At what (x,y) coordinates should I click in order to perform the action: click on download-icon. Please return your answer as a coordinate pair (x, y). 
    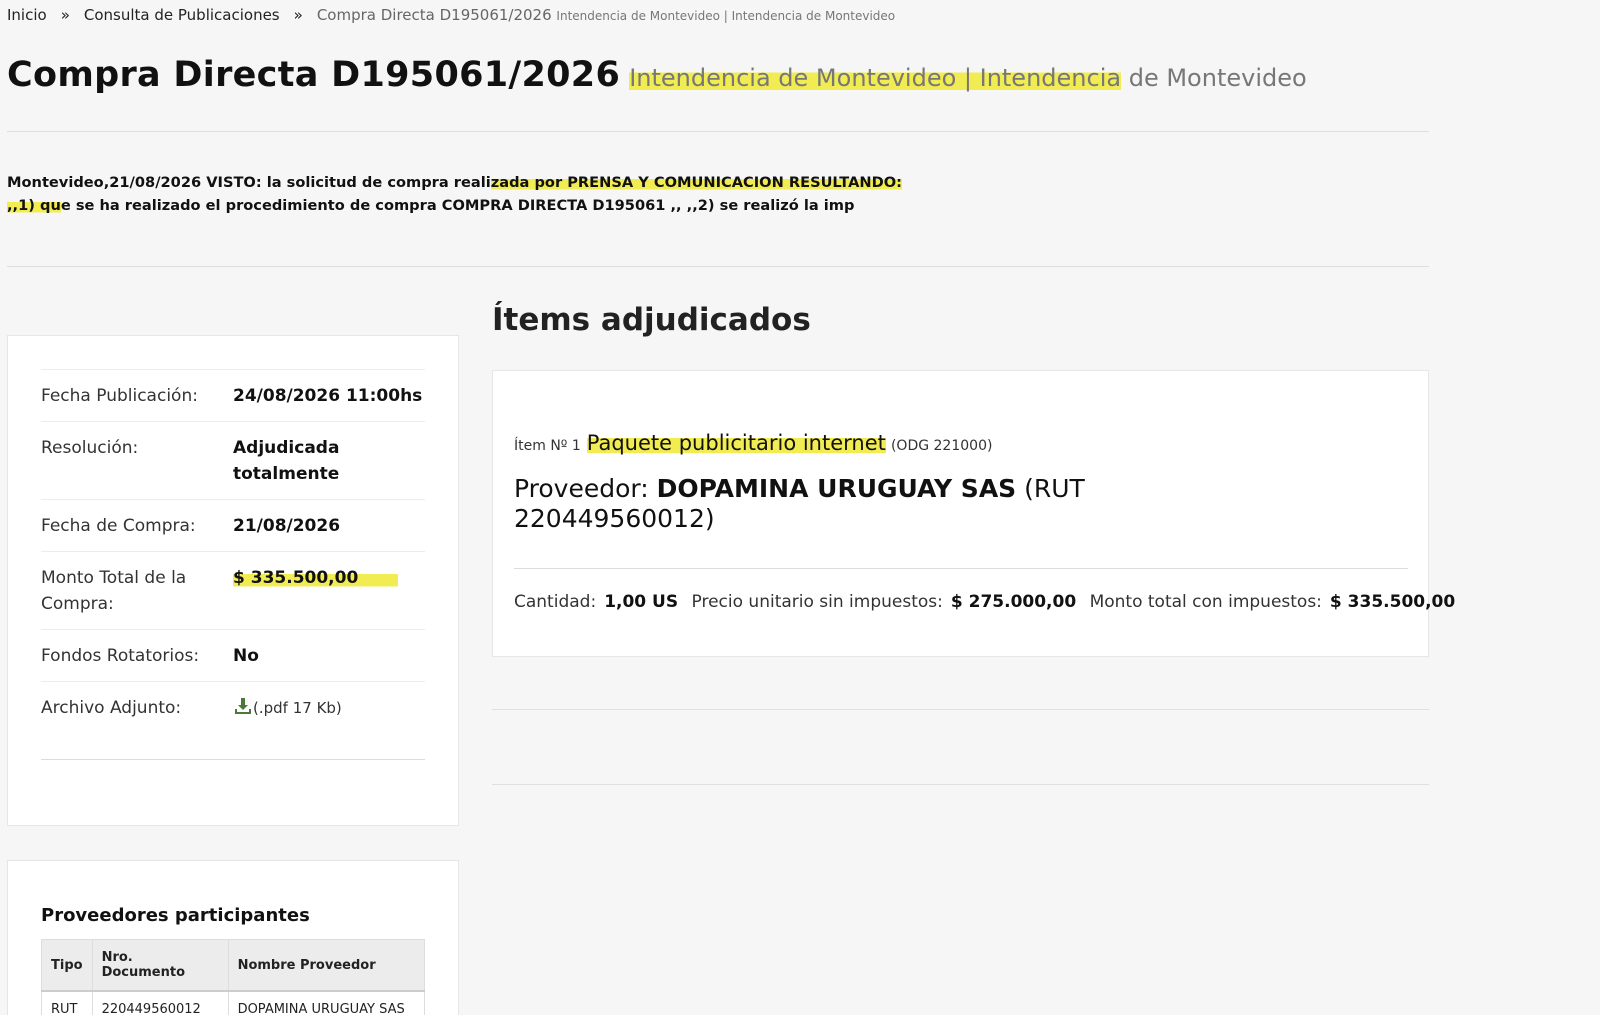
    Looking at the image, I should click on (243, 706).